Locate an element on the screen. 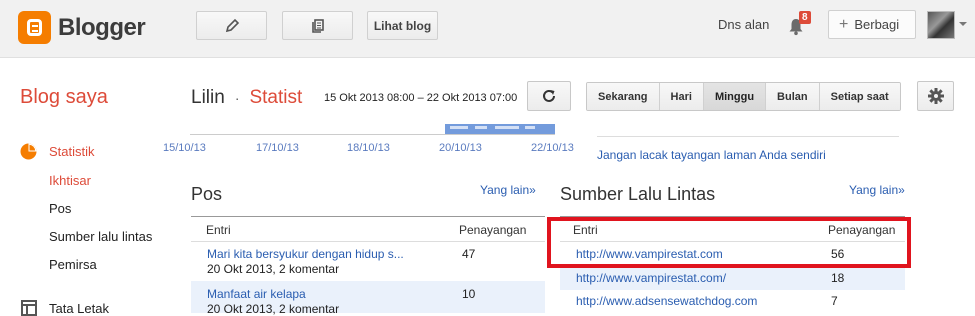  blogger-logo: Blogger is located at coordinates (82, 27).